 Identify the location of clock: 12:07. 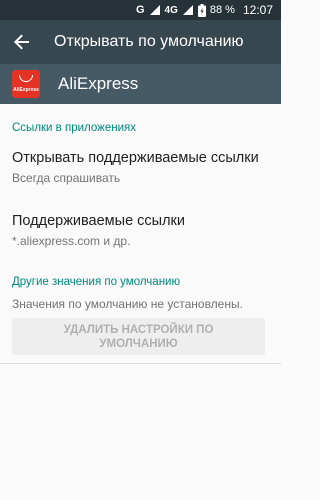
(257, 10).